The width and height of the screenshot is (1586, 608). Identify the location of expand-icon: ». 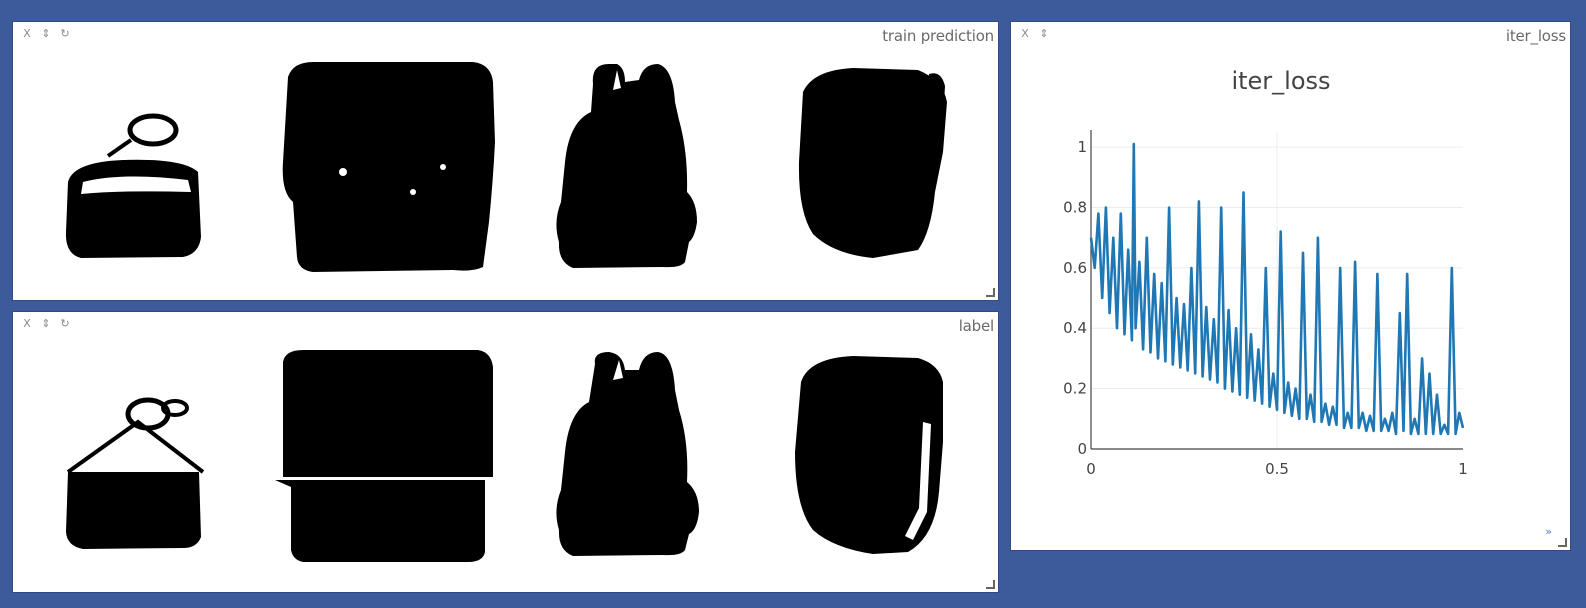
(1548, 531).